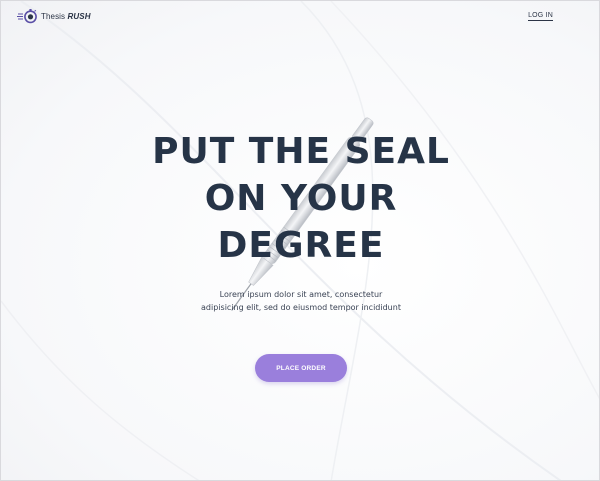  I want to click on stopwatch-icon, so click(27, 16).